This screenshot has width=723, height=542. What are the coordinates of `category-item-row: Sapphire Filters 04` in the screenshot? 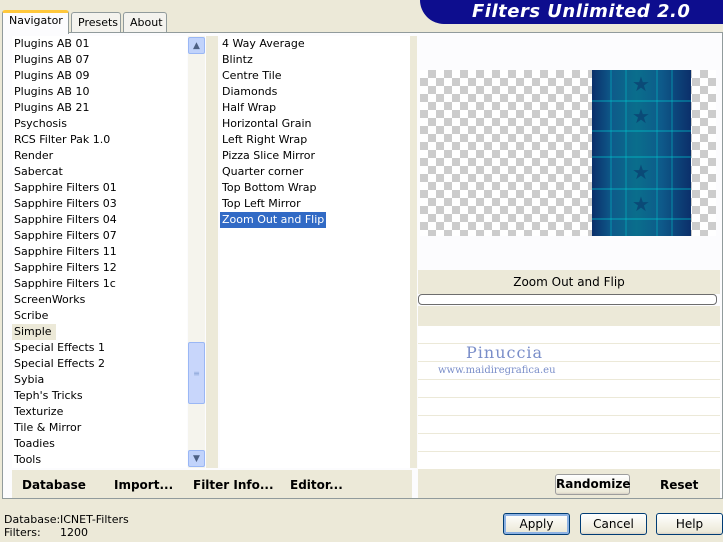 It's located at (99, 220).